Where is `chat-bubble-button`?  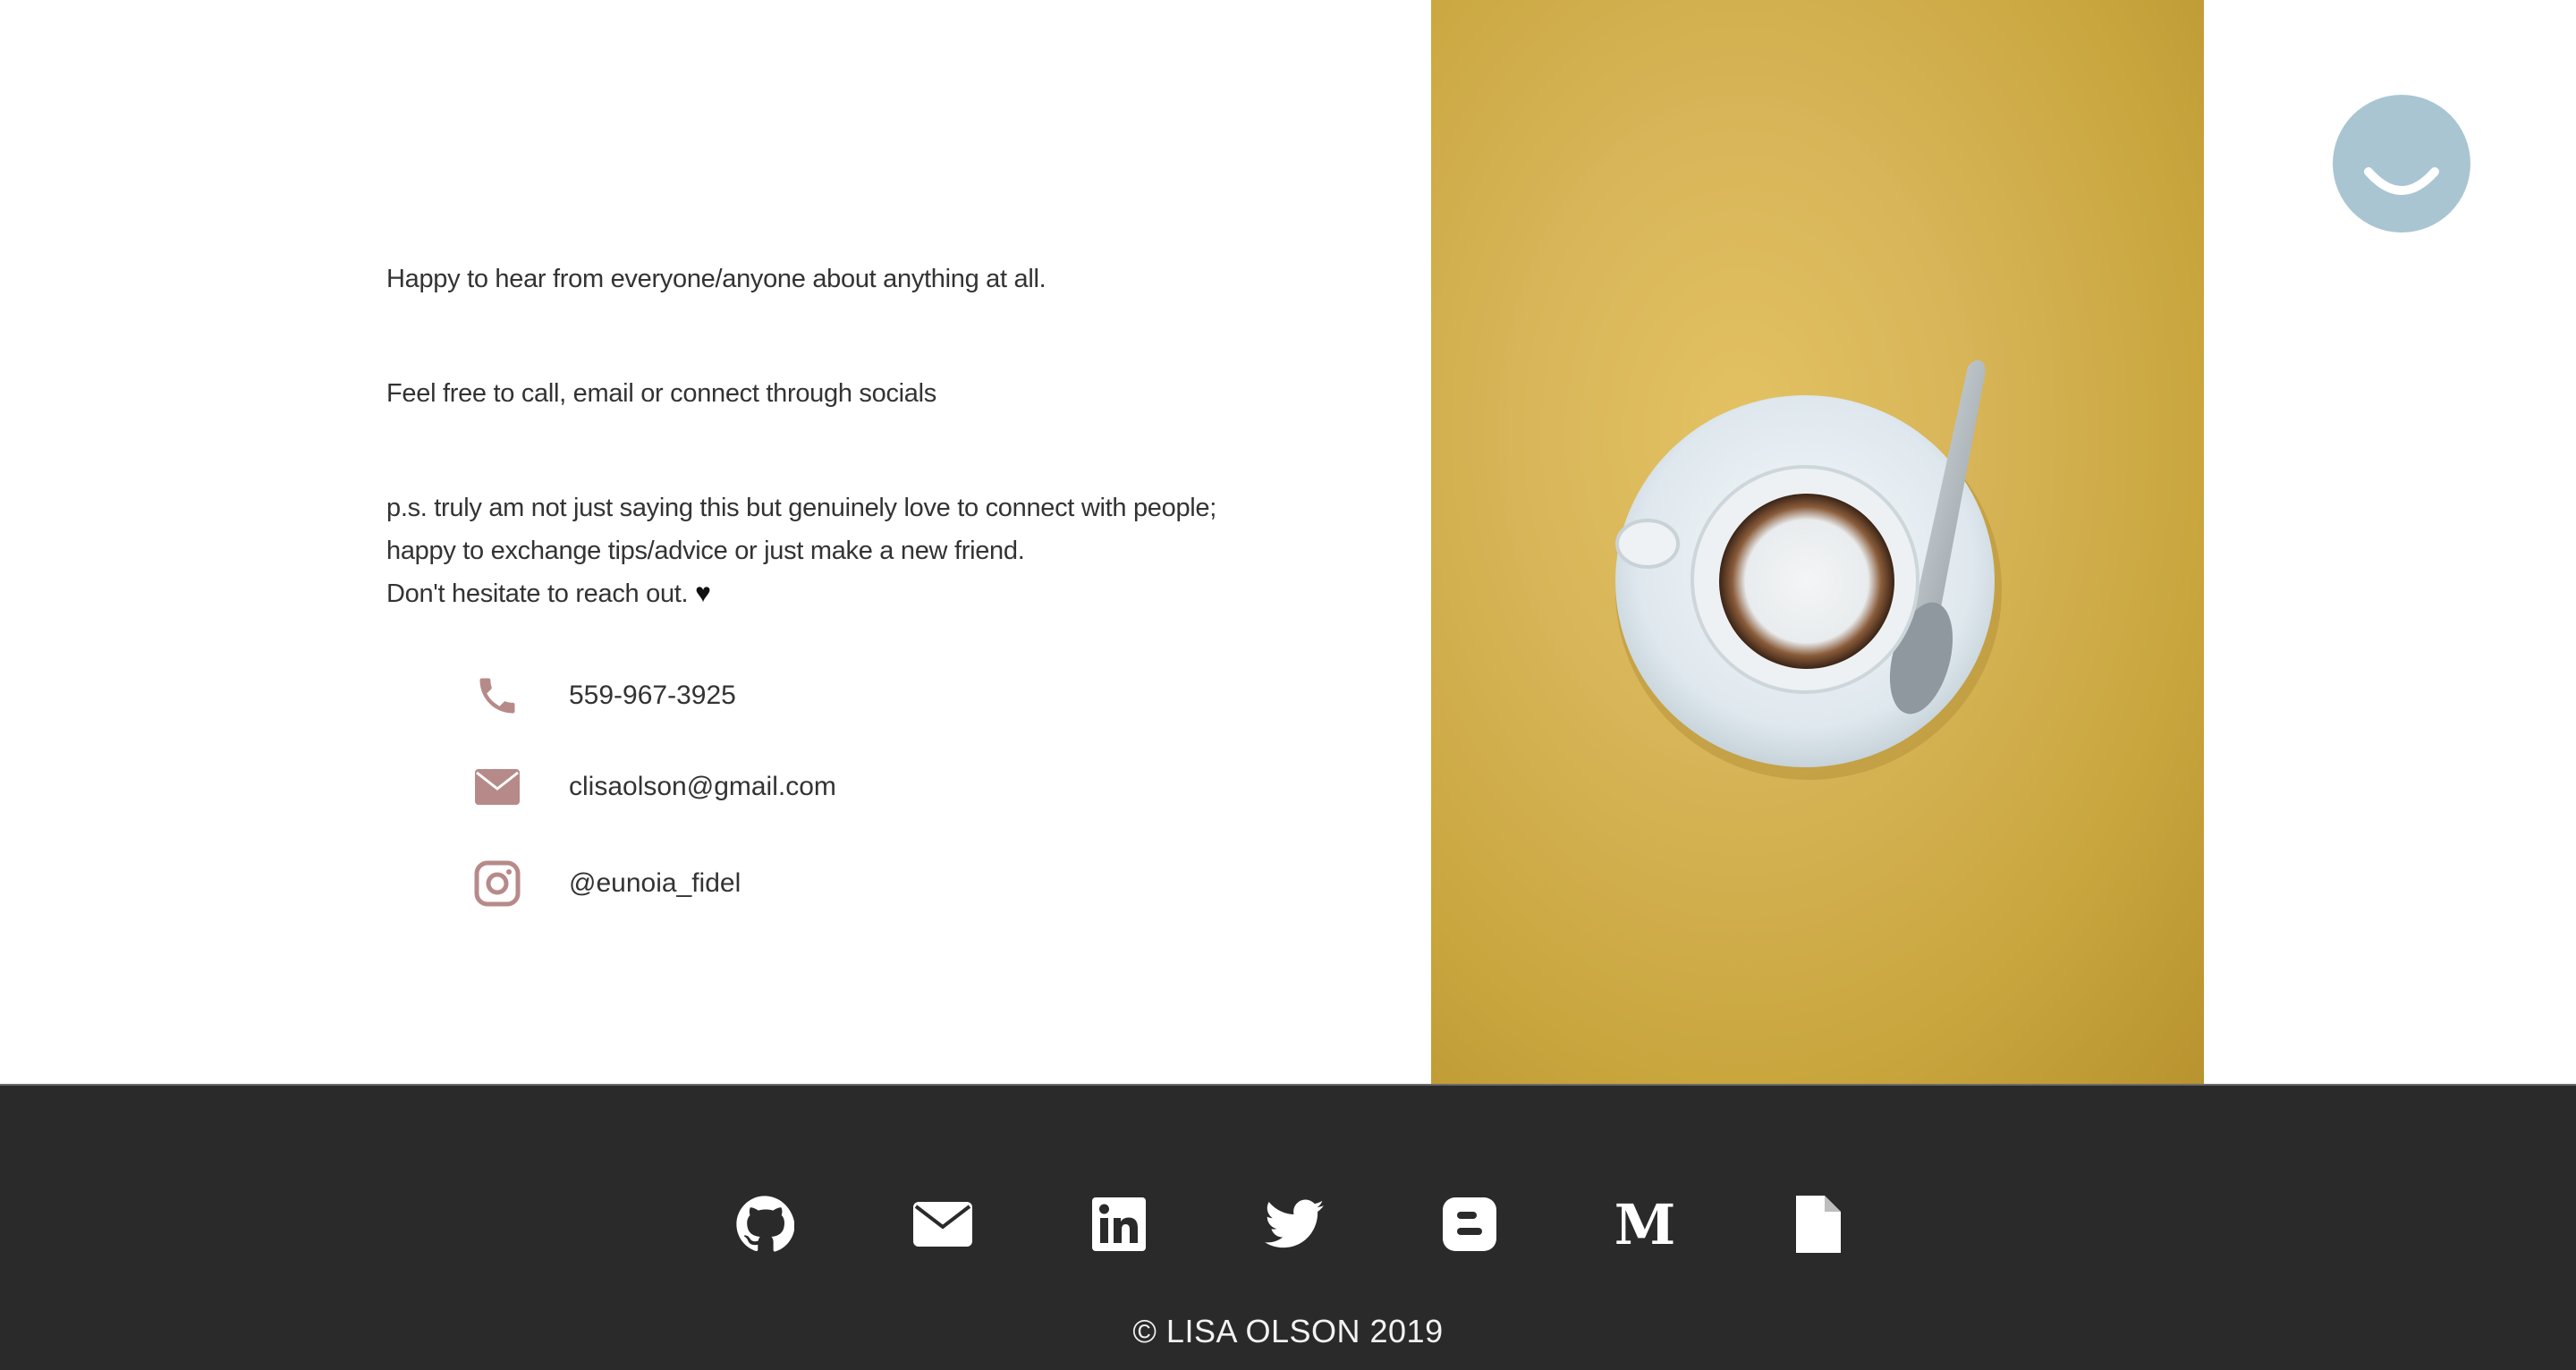 chat-bubble-button is located at coordinates (2401, 164).